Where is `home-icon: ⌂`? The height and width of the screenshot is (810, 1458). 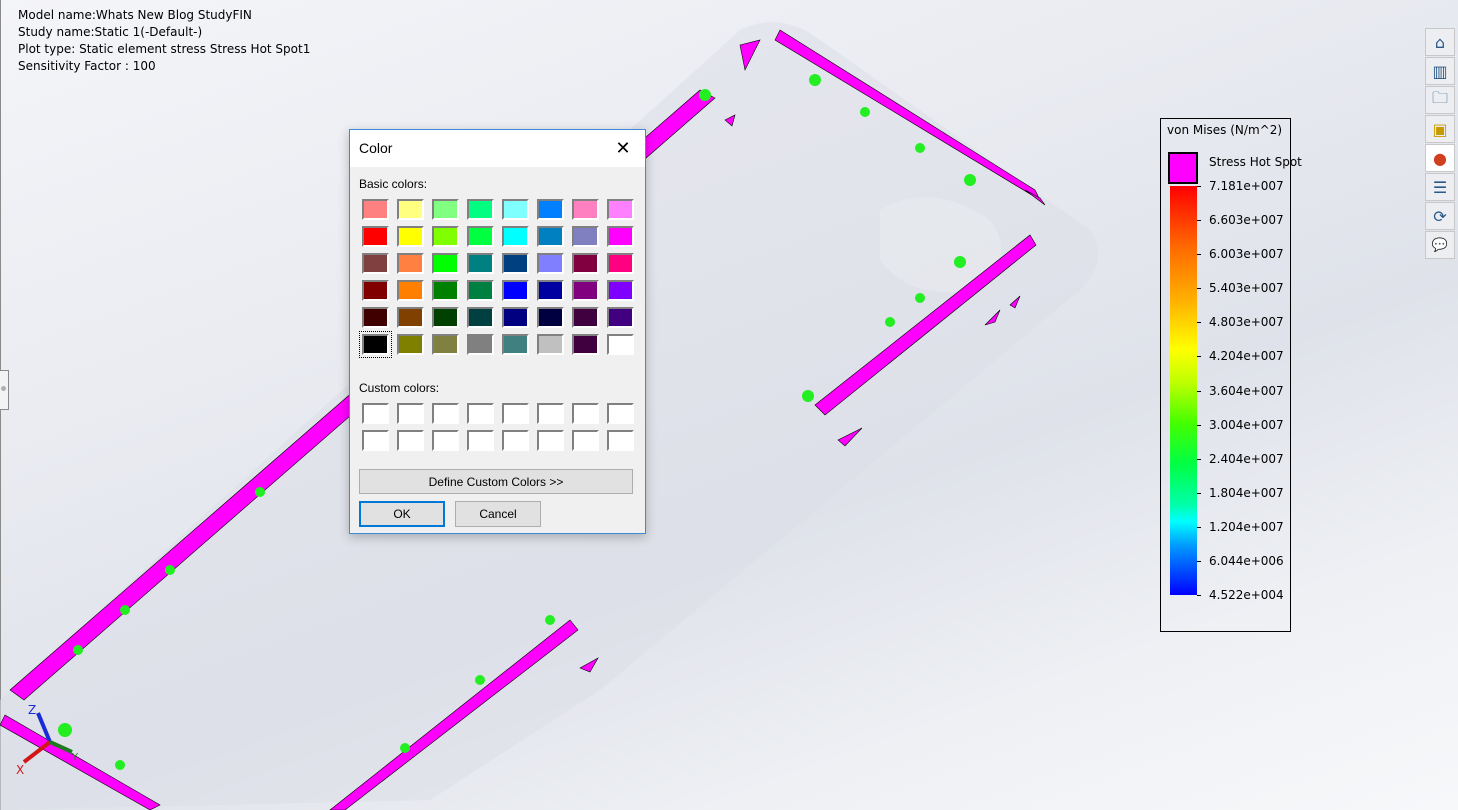 home-icon: ⌂ is located at coordinates (1440, 42).